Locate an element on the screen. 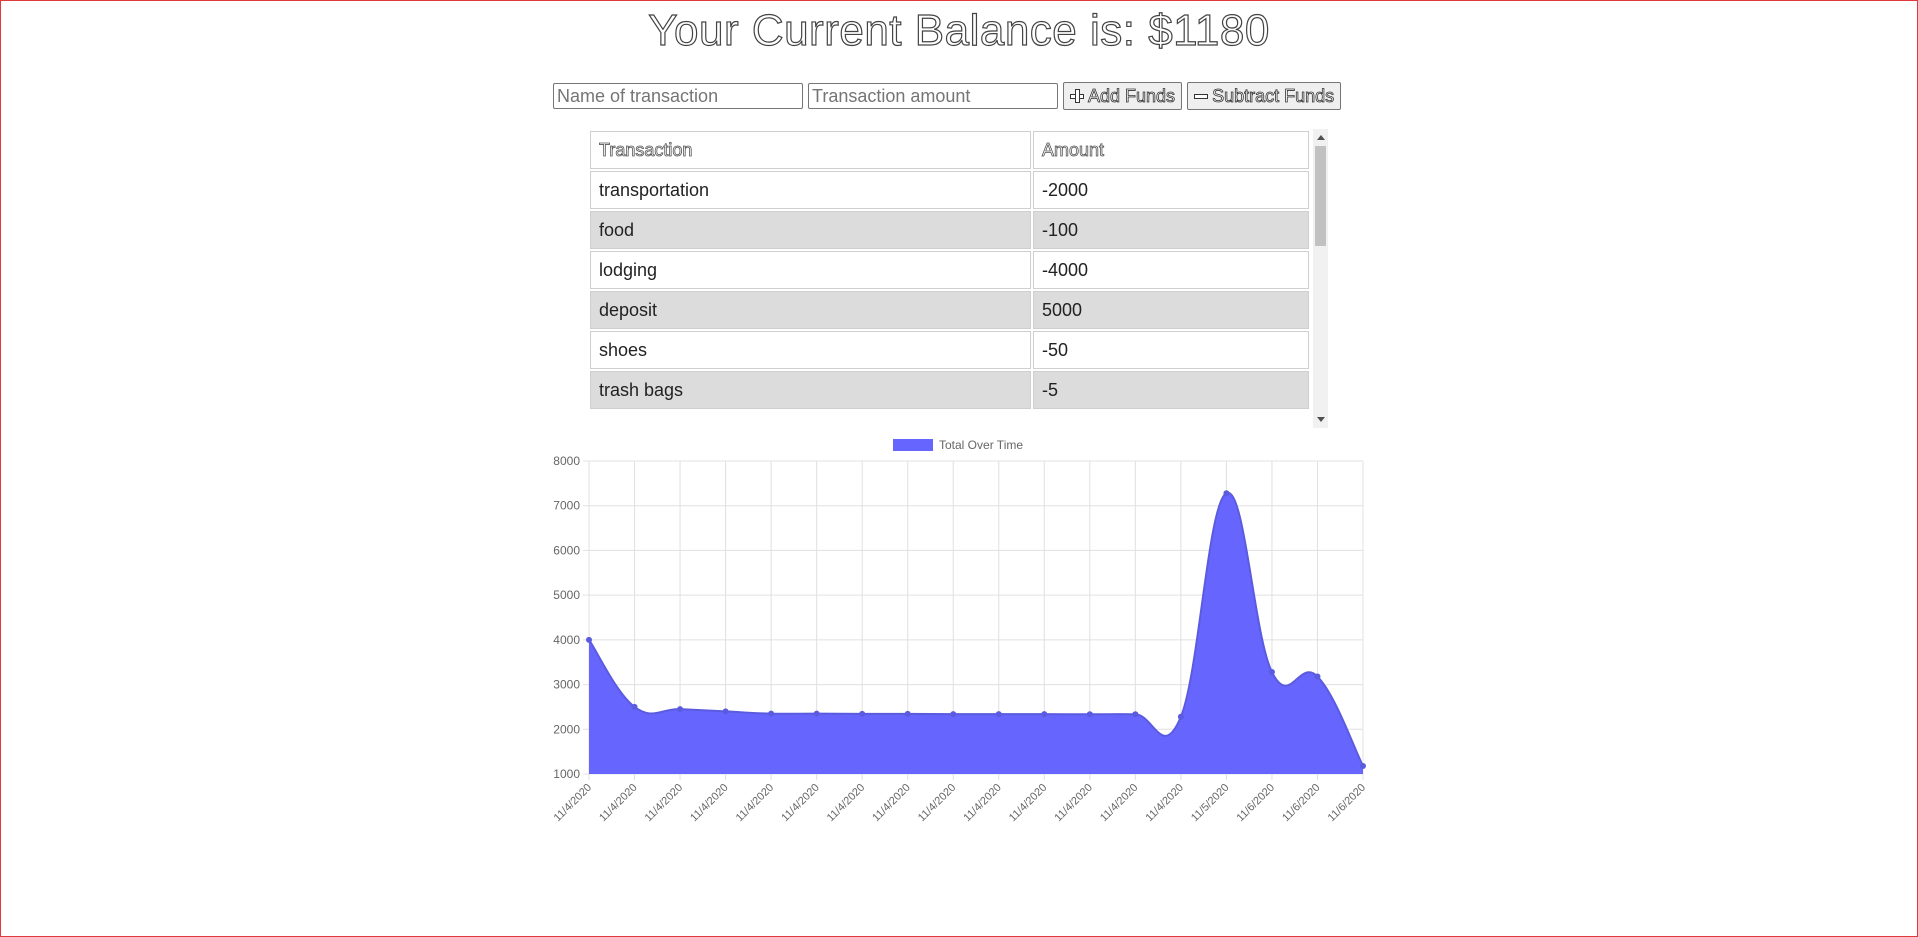 The height and width of the screenshot is (937, 1918). transaction-amount-cell: -50 is located at coordinates (1171, 350).